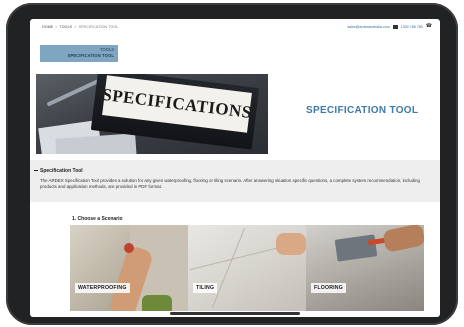 This screenshot has width=464, height=327. I want to click on breadcrumb-home: HOME, so click(47, 27).